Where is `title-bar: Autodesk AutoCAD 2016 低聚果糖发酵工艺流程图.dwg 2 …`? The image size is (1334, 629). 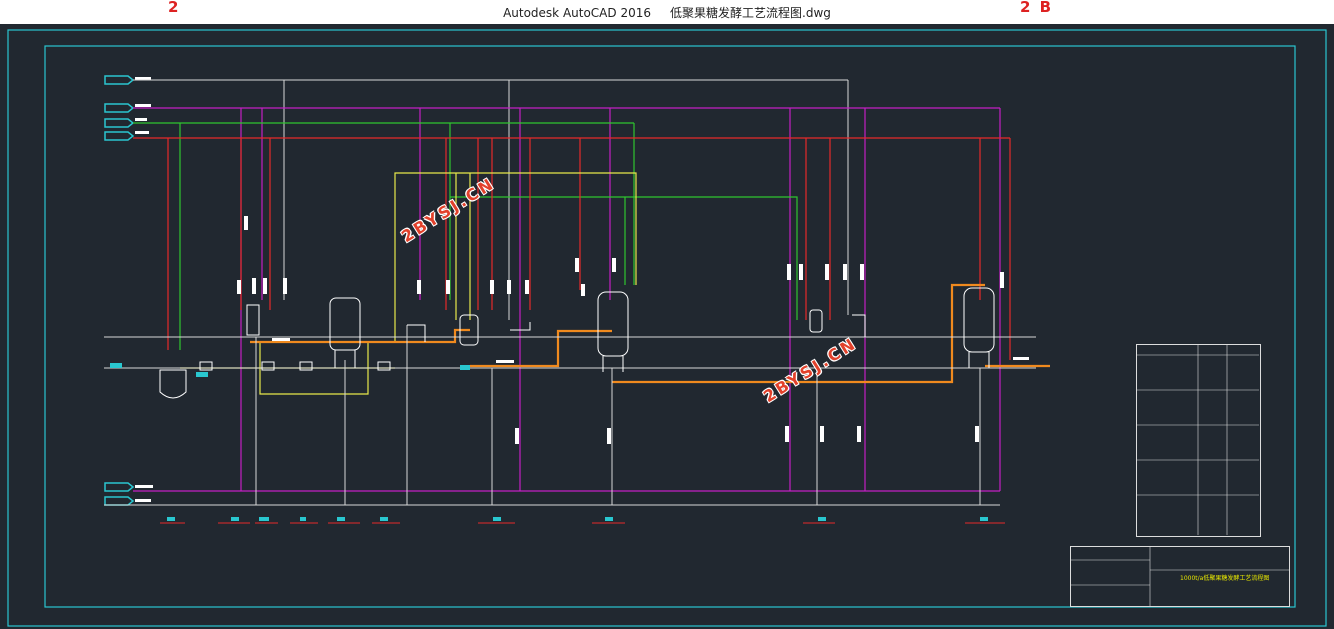 title-bar: Autodesk AutoCAD 2016 低聚果糖发酵工艺流程图.dwg 2 … is located at coordinates (667, 12).